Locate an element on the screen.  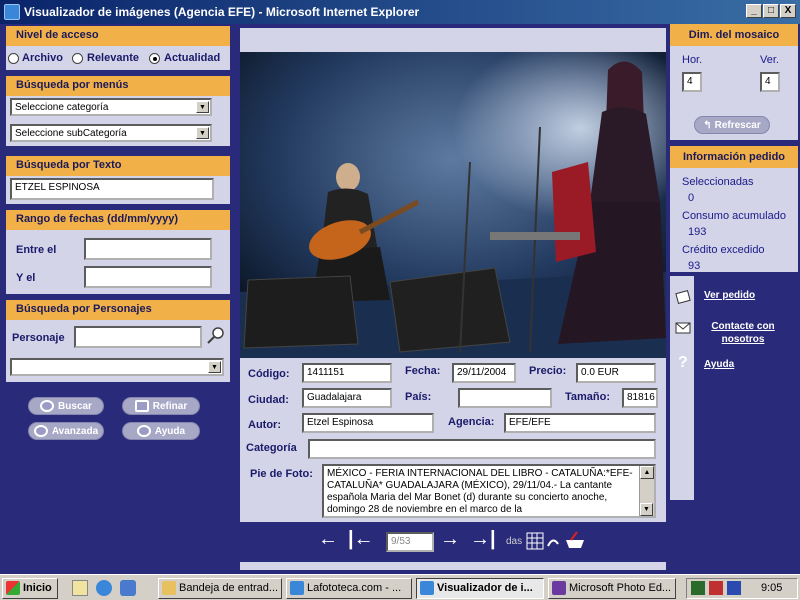
agency-label: Agencia: is located at coordinates (471, 422).